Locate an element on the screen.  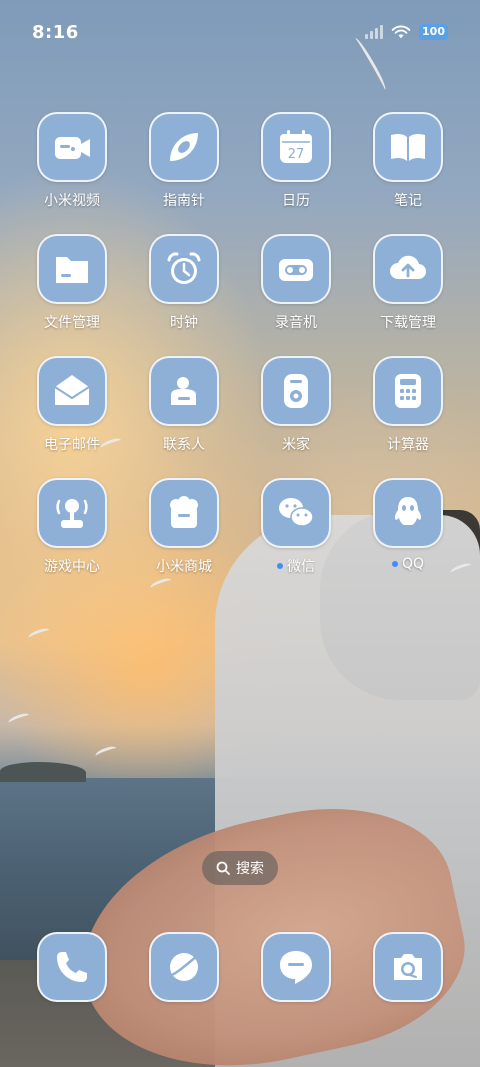
app-email: 电子邮件 is located at coordinates (72, 409).